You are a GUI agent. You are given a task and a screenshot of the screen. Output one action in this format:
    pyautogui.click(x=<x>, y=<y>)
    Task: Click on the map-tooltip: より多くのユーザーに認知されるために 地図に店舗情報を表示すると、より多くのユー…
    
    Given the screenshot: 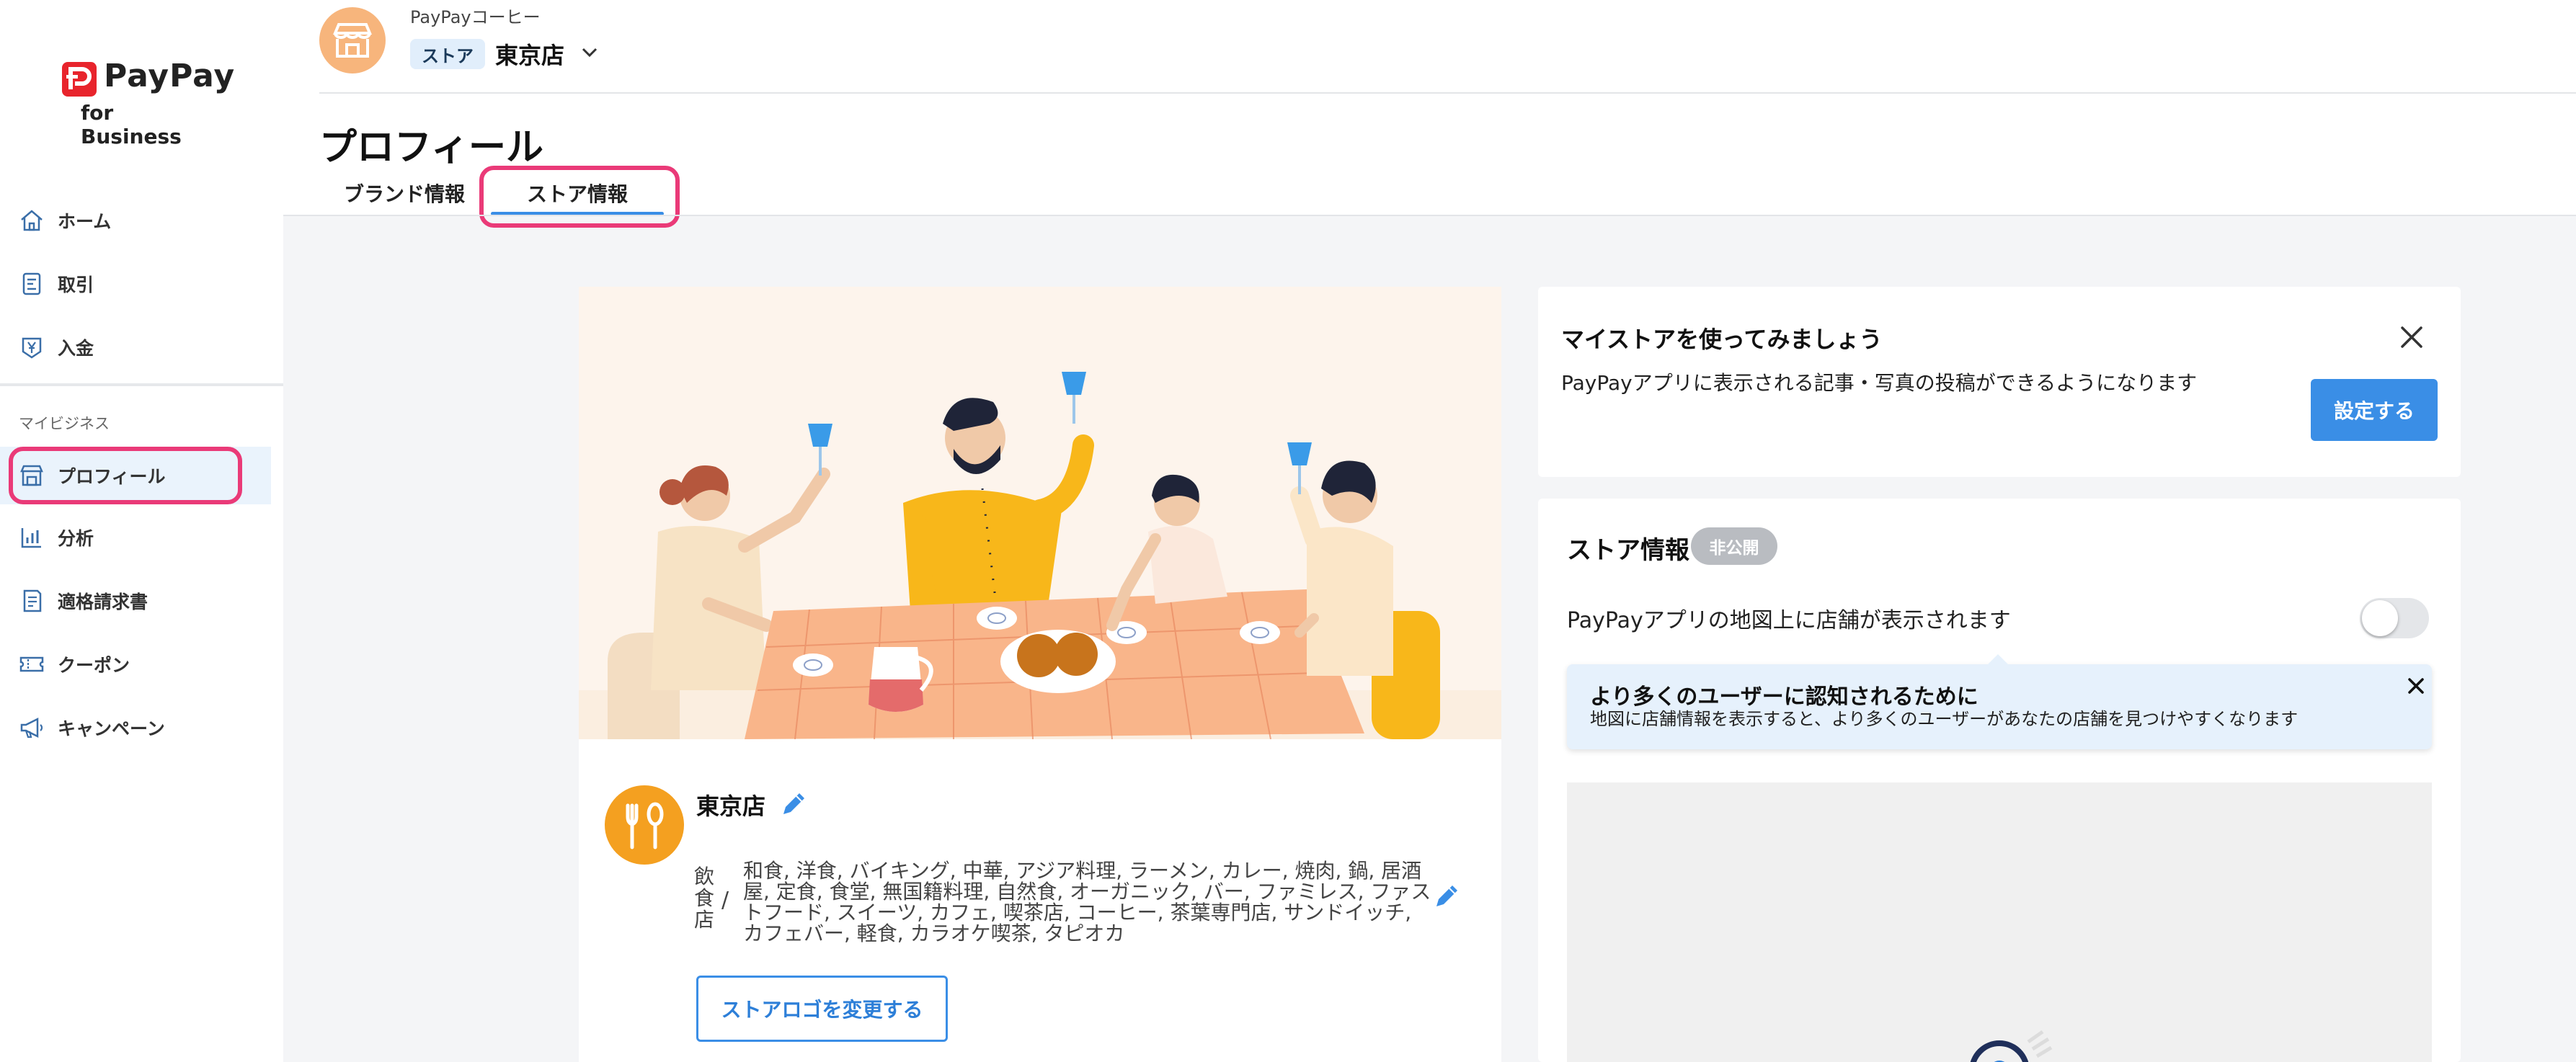 What is the action you would take?
    pyautogui.click(x=2000, y=702)
    